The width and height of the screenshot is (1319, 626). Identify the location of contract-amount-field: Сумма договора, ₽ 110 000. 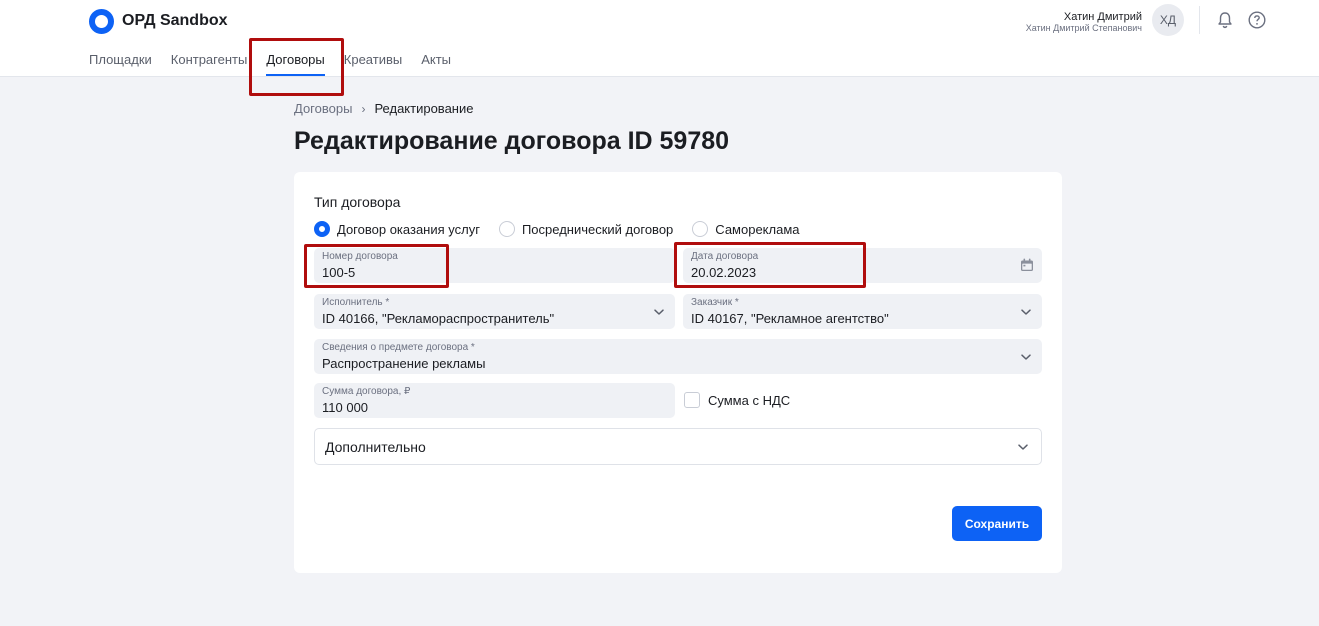
(494, 400).